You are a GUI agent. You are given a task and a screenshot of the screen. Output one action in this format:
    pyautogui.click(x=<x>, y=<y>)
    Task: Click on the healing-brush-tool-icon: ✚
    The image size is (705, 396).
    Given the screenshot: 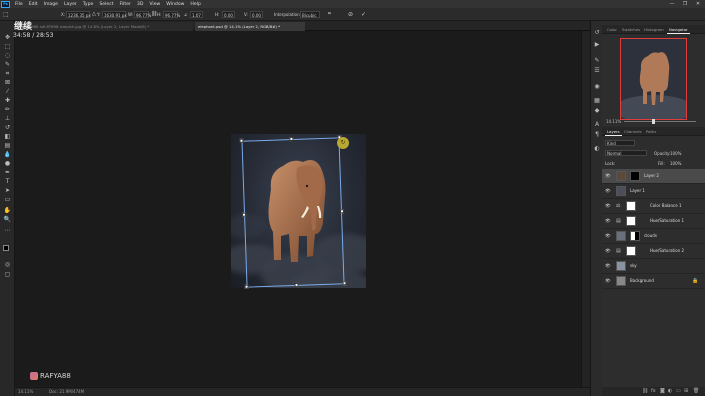 What is the action you would take?
    pyautogui.click(x=7, y=101)
    